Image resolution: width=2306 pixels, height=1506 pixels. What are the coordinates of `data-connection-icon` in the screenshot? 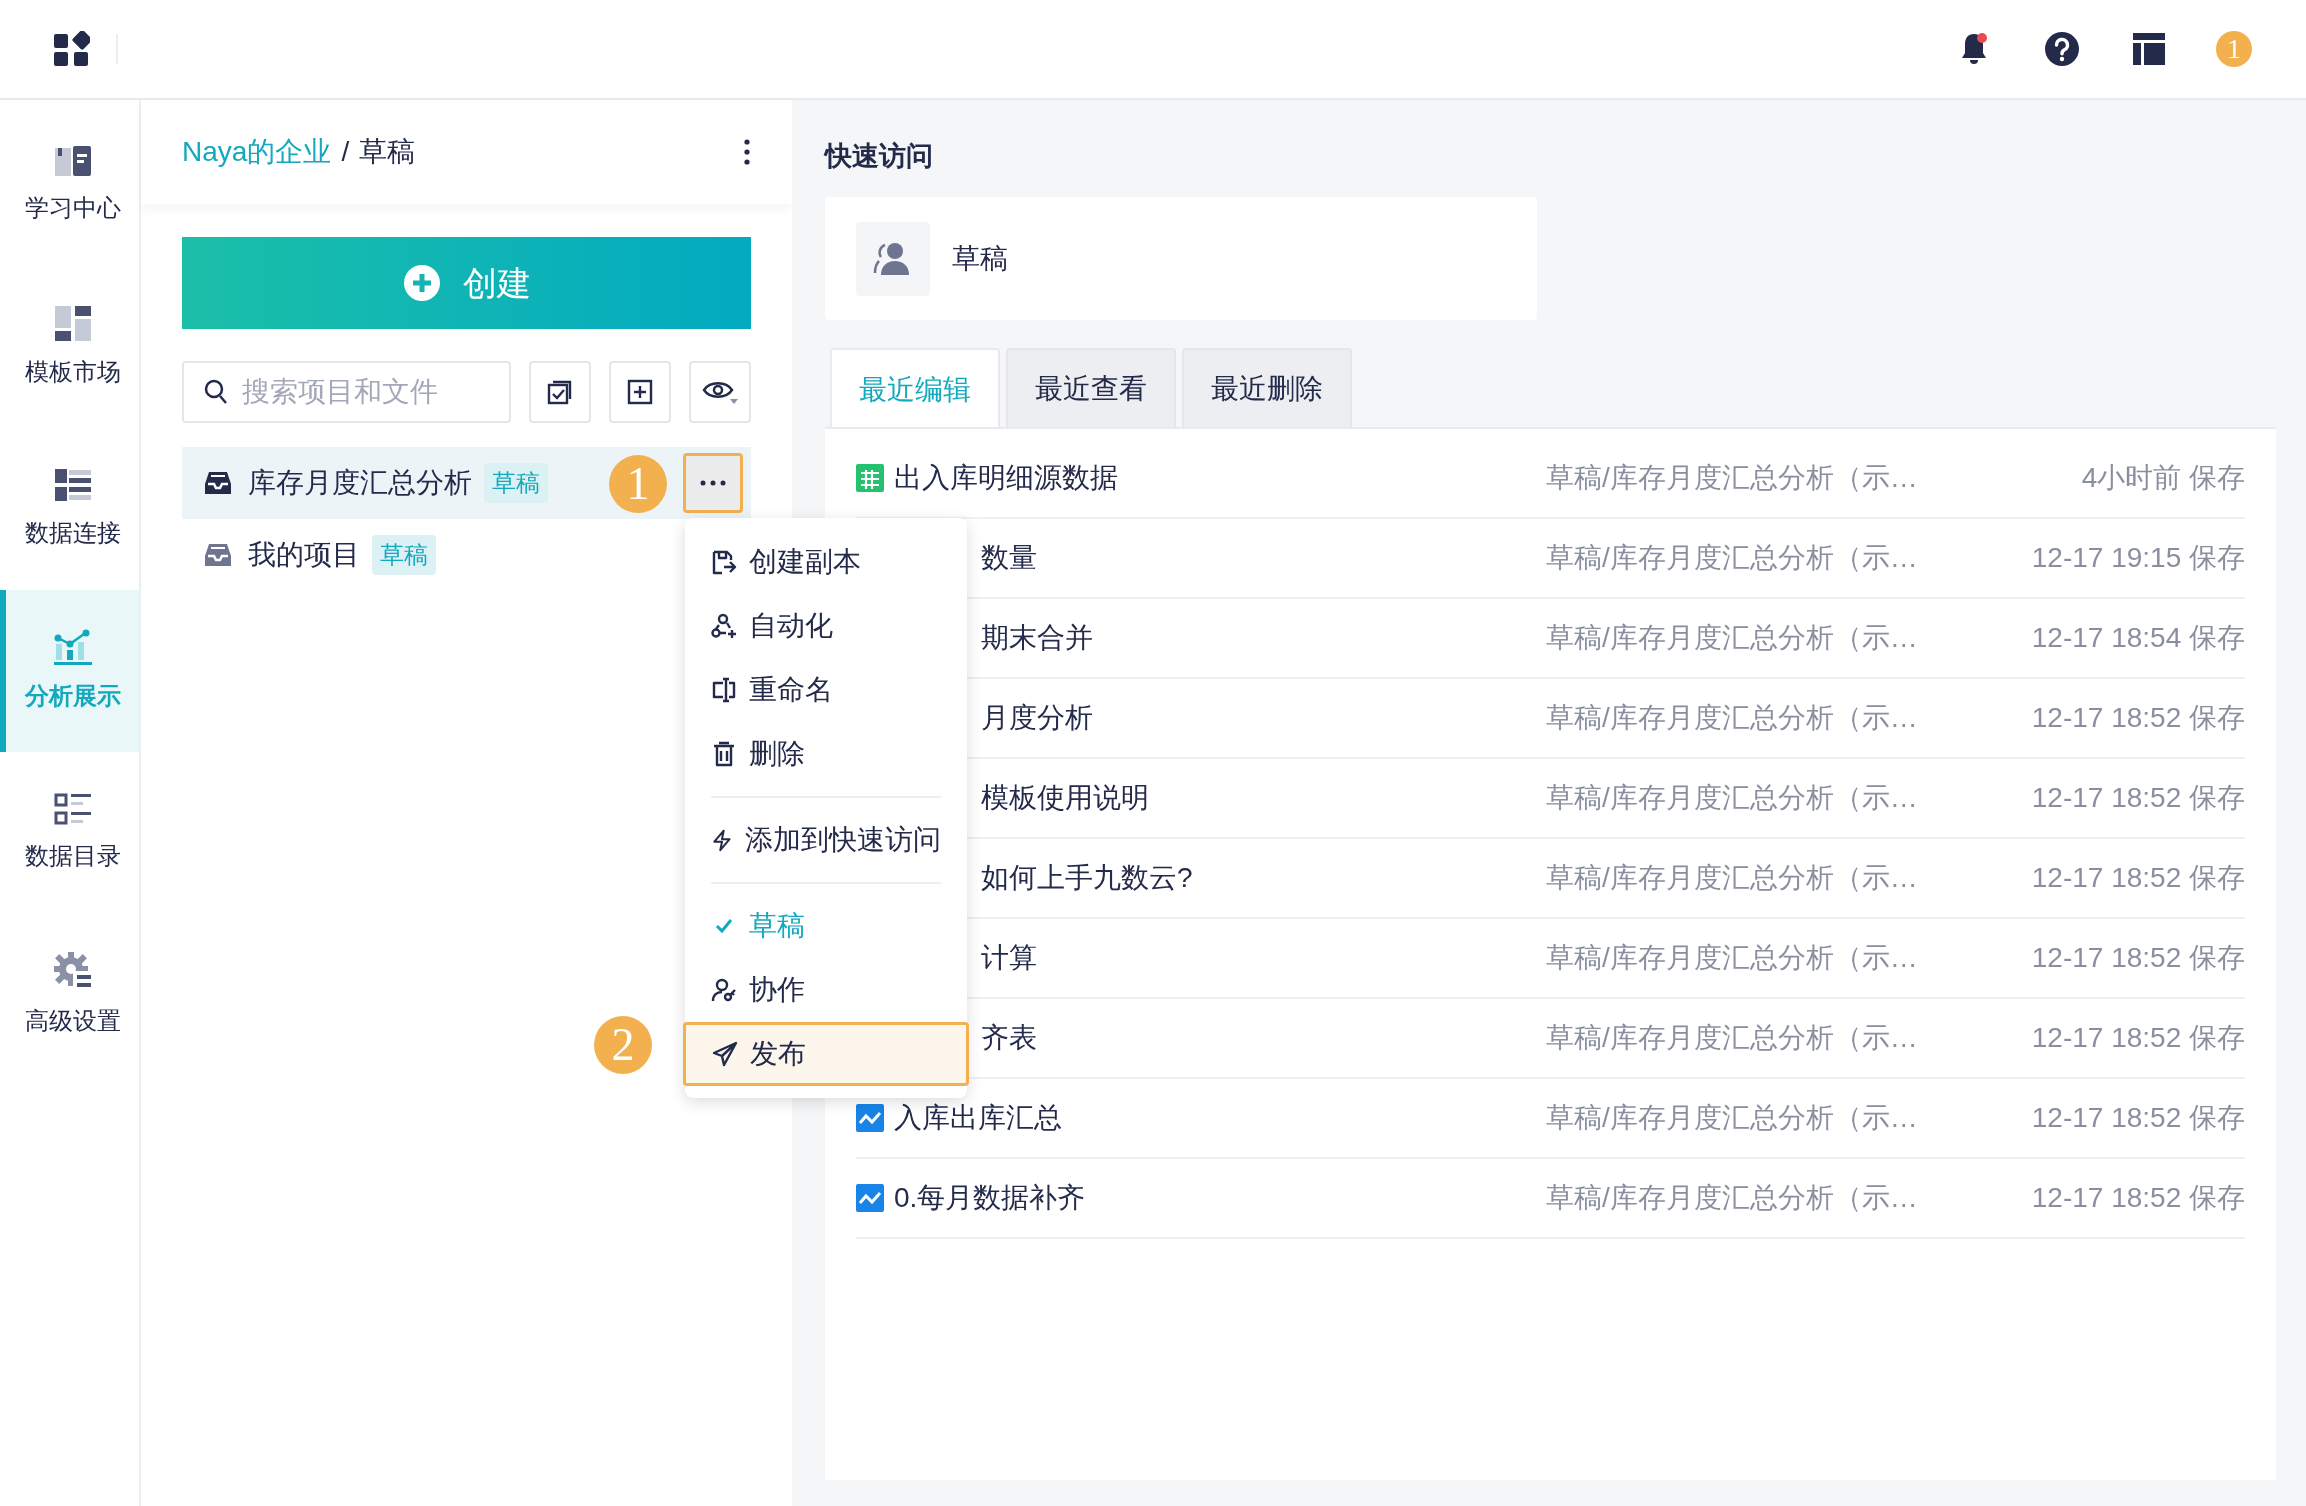 It's located at (72, 485).